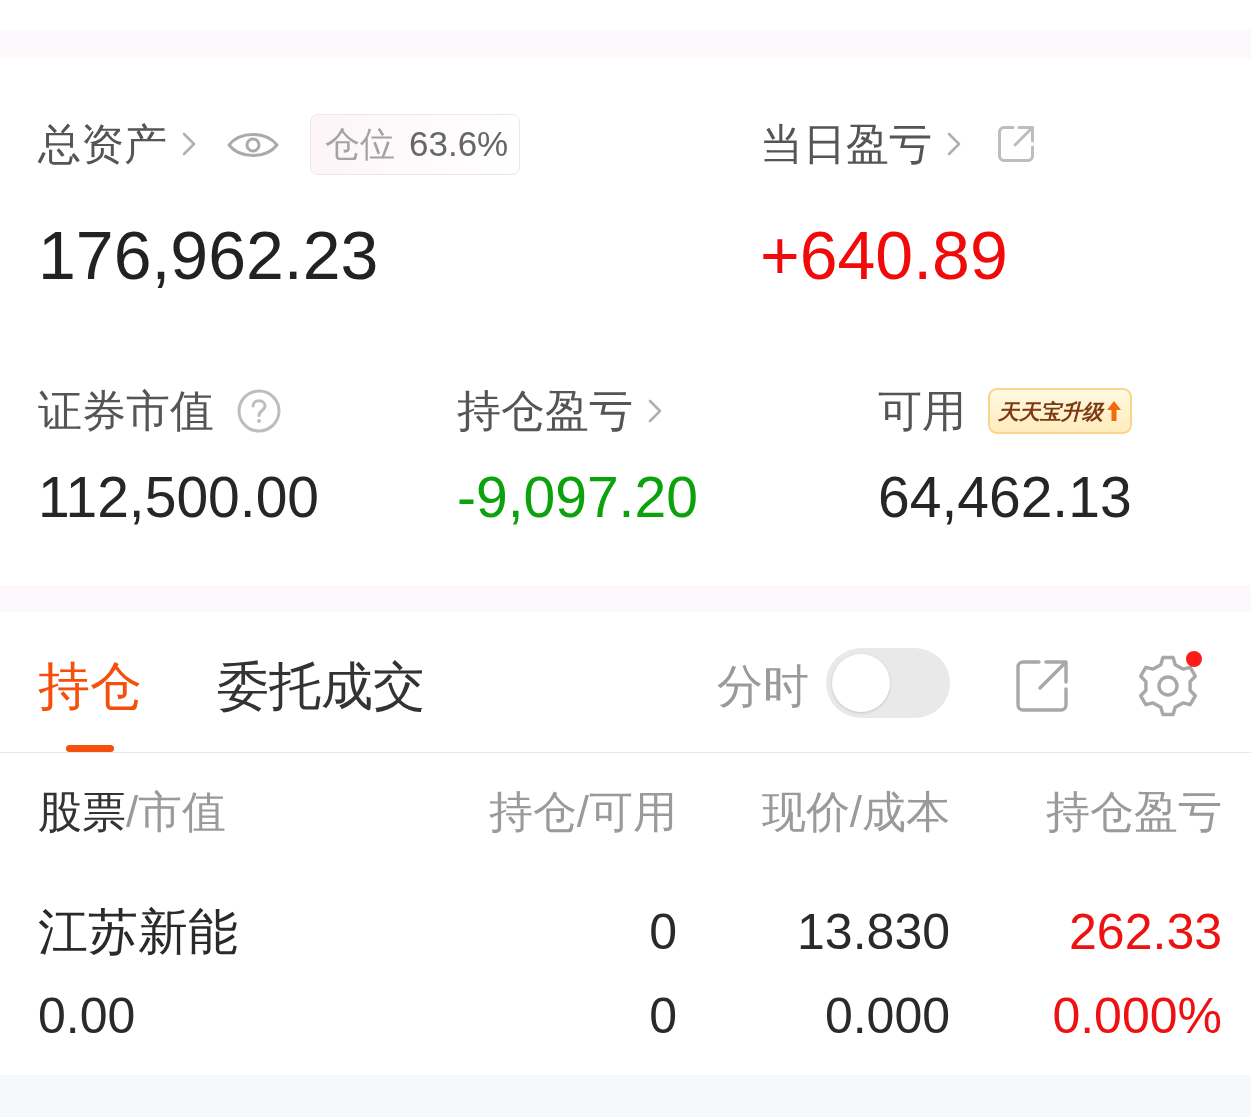  I want to click on daily-pnl-value: +640.89, so click(884, 255).